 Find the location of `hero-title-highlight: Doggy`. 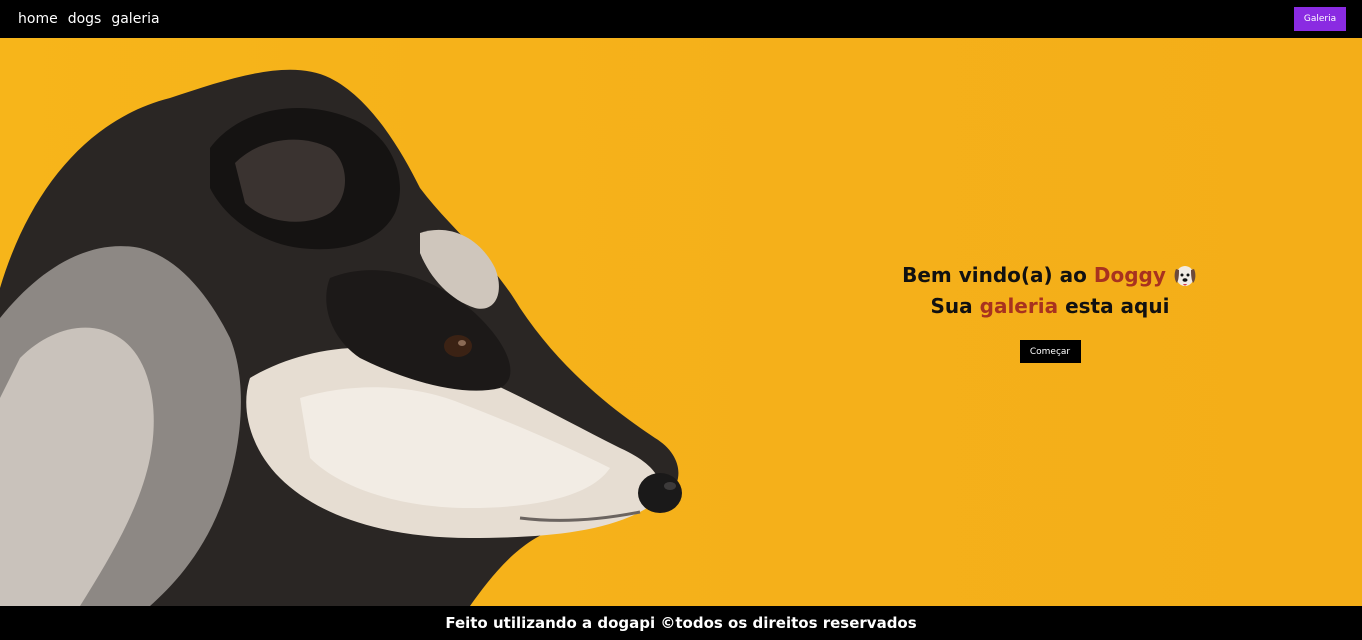

hero-title-highlight: Doggy is located at coordinates (1129, 275).